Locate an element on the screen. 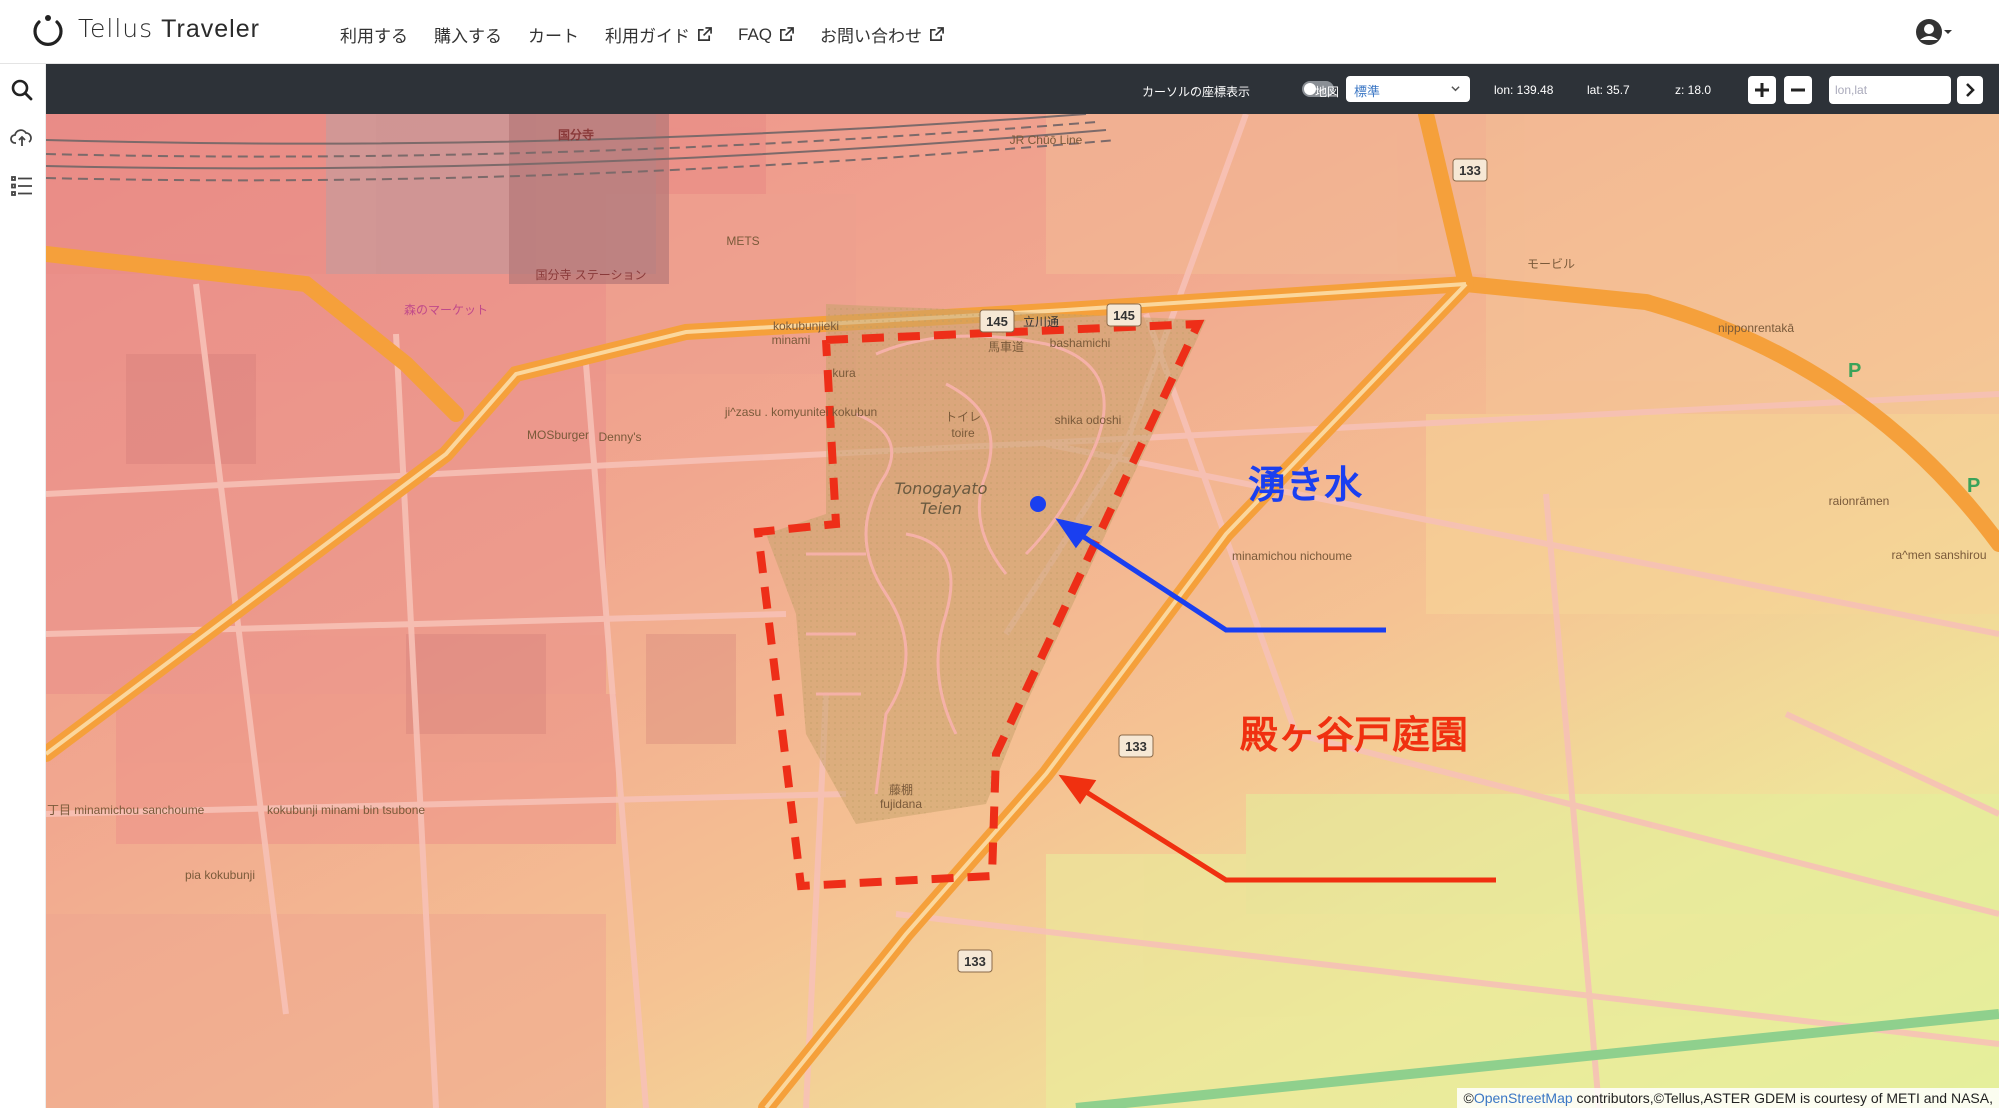 The width and height of the screenshot is (1999, 1108). chevron-right-icon is located at coordinates (1970, 90).